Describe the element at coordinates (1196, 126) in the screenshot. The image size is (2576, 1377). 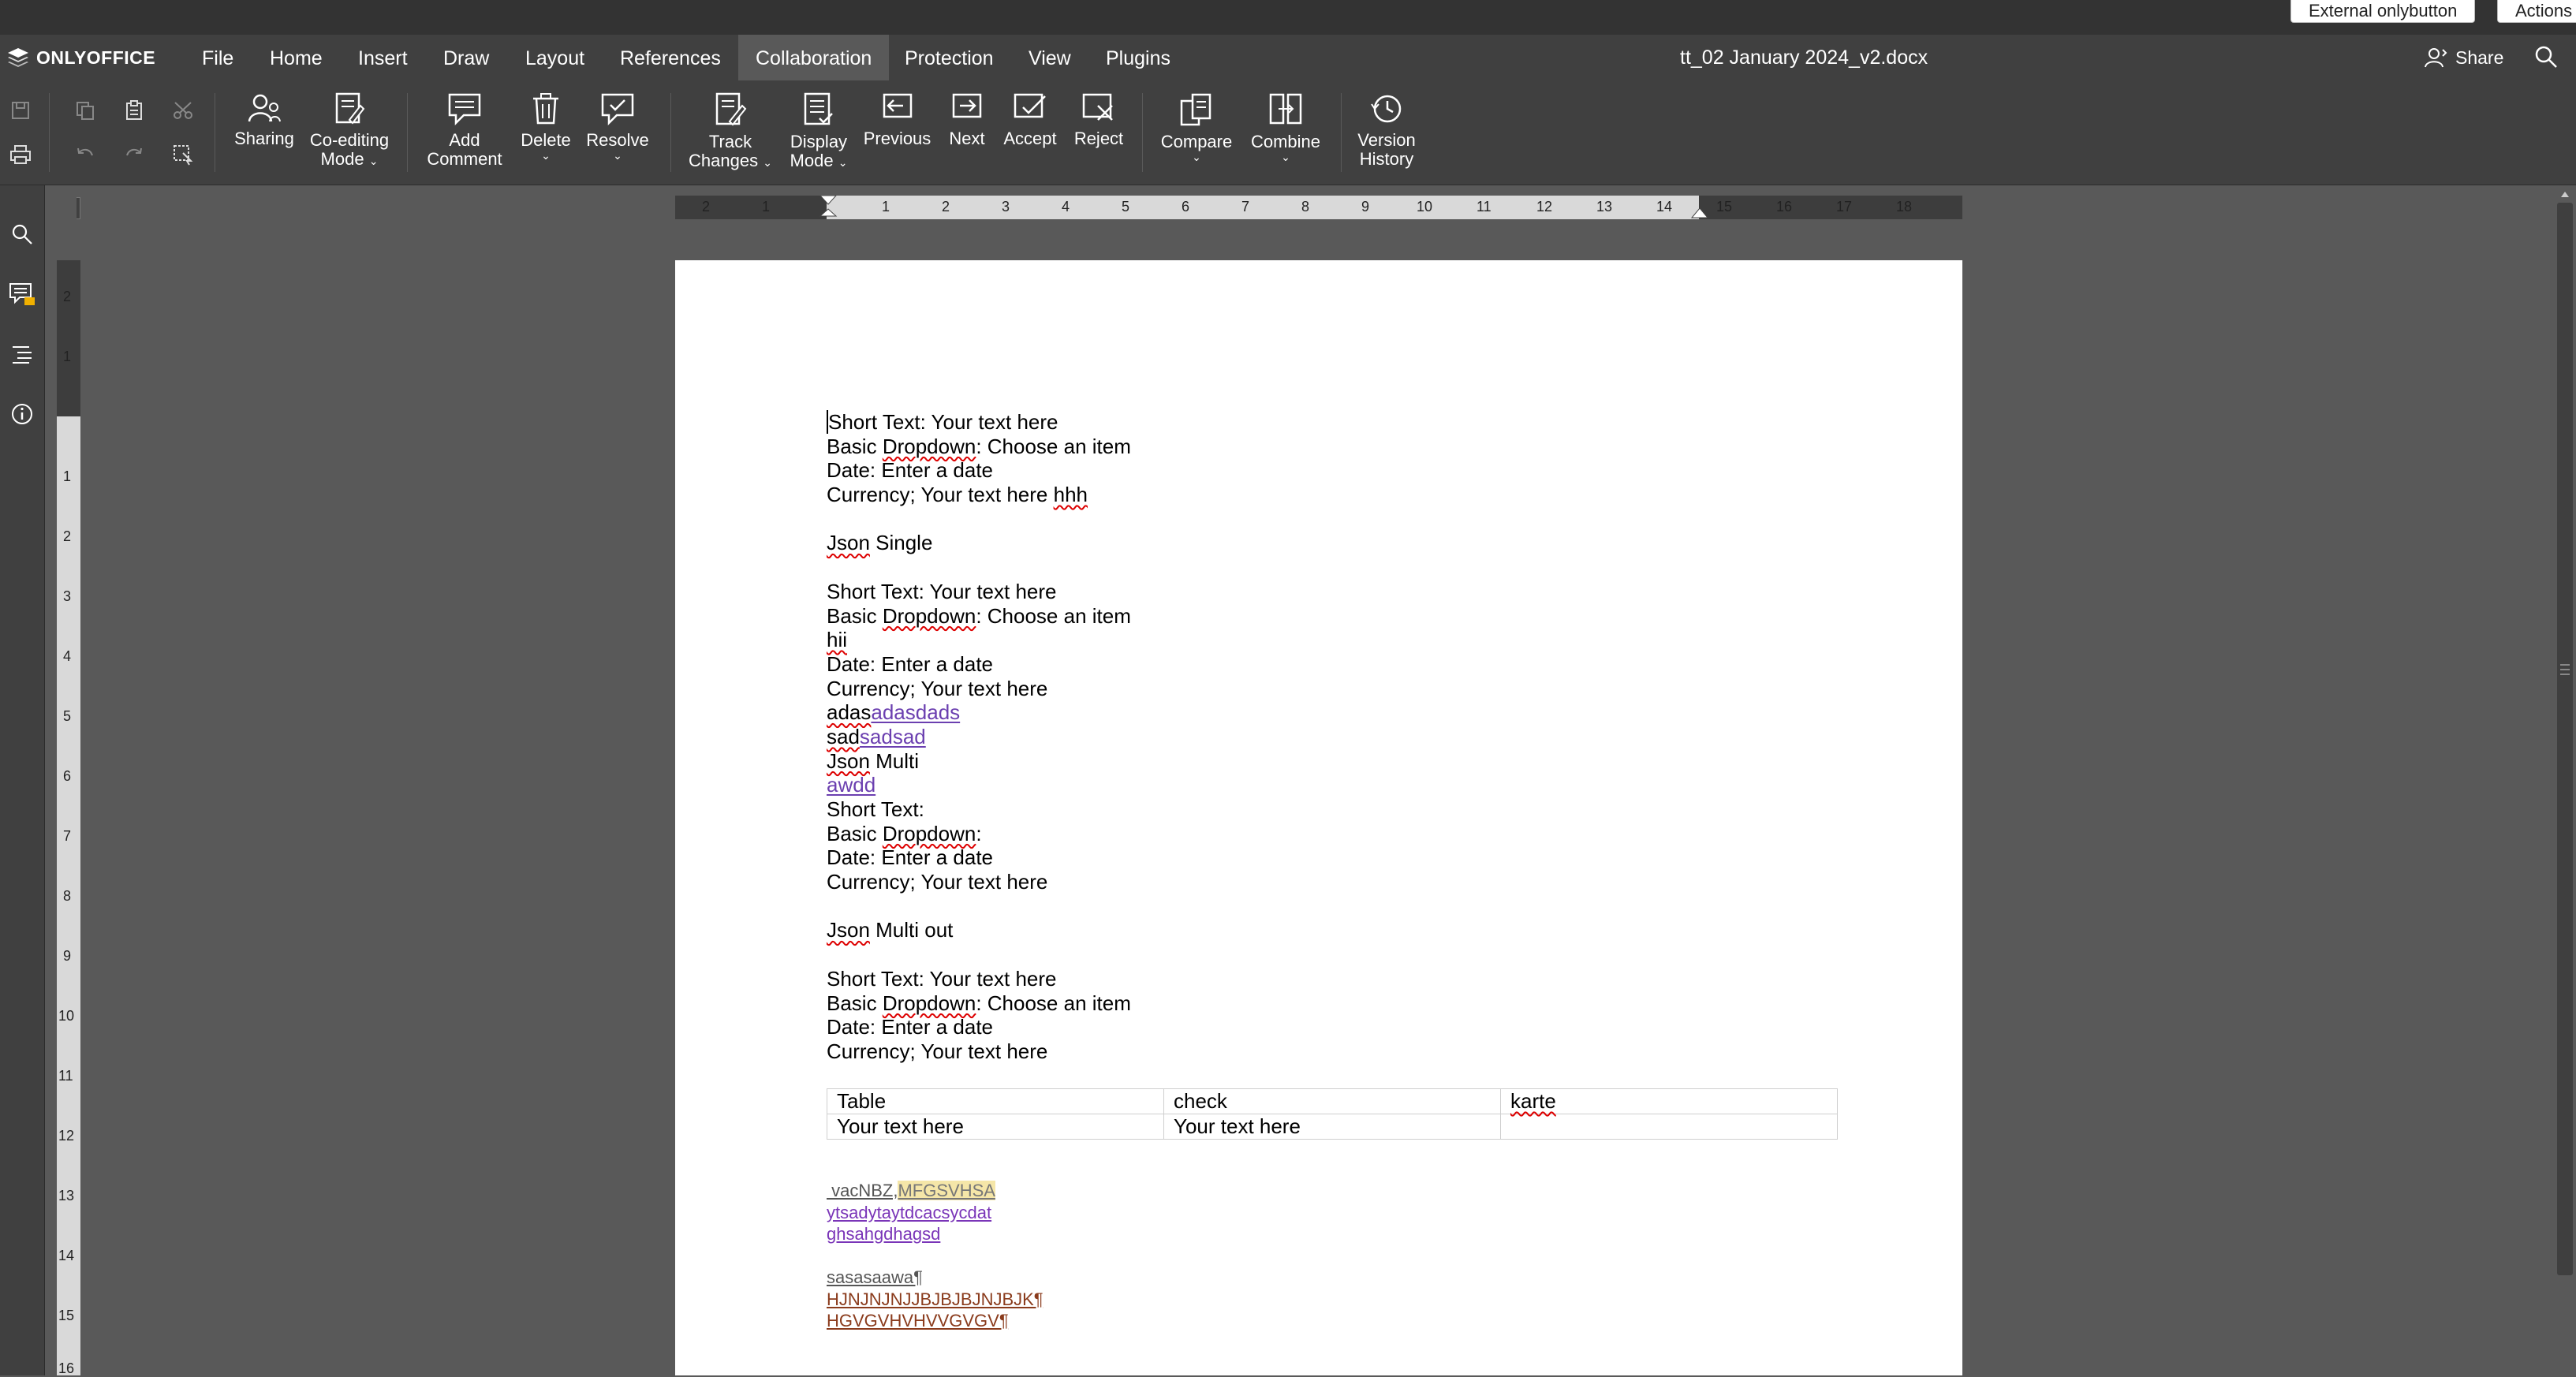
I see `compare-button: Compare ⌄` at that location.